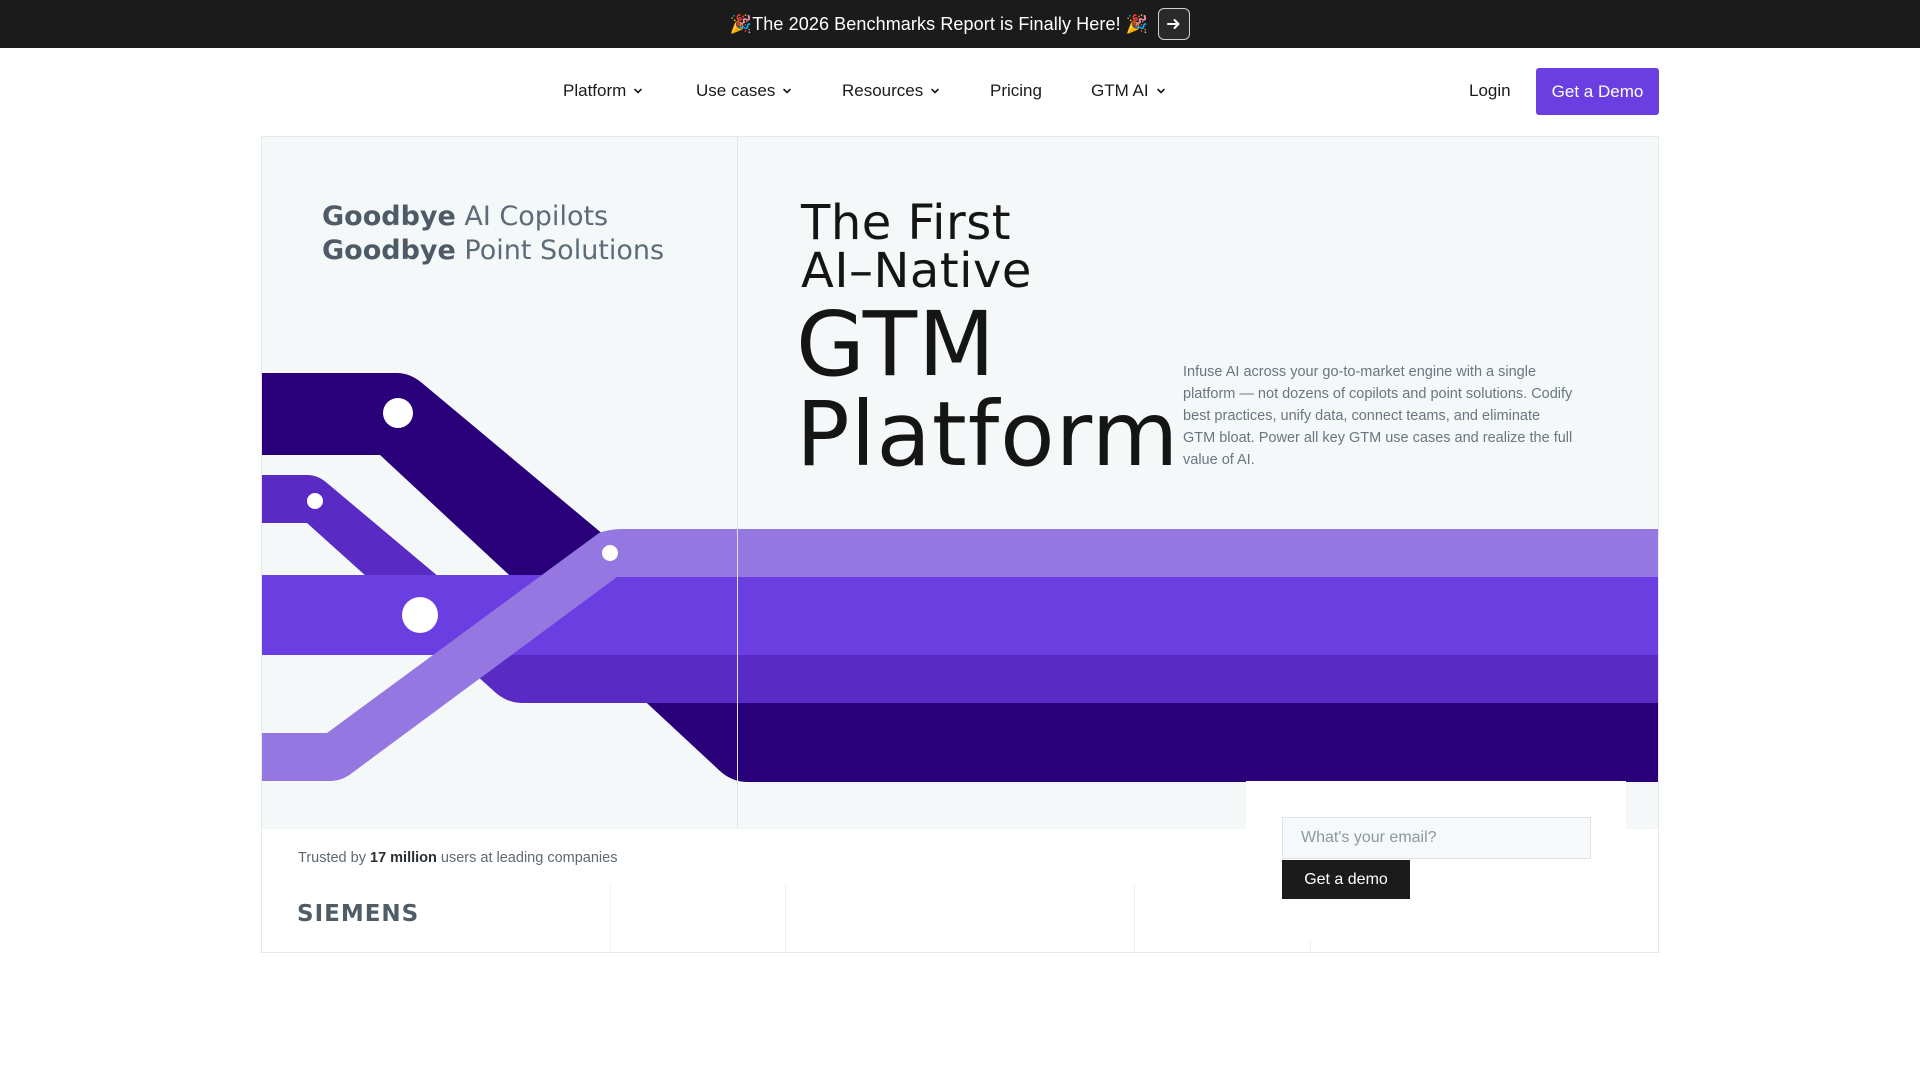 The height and width of the screenshot is (1080, 1920). I want to click on goodbye-line-2: Goodbye Point Solutions, so click(493, 250).